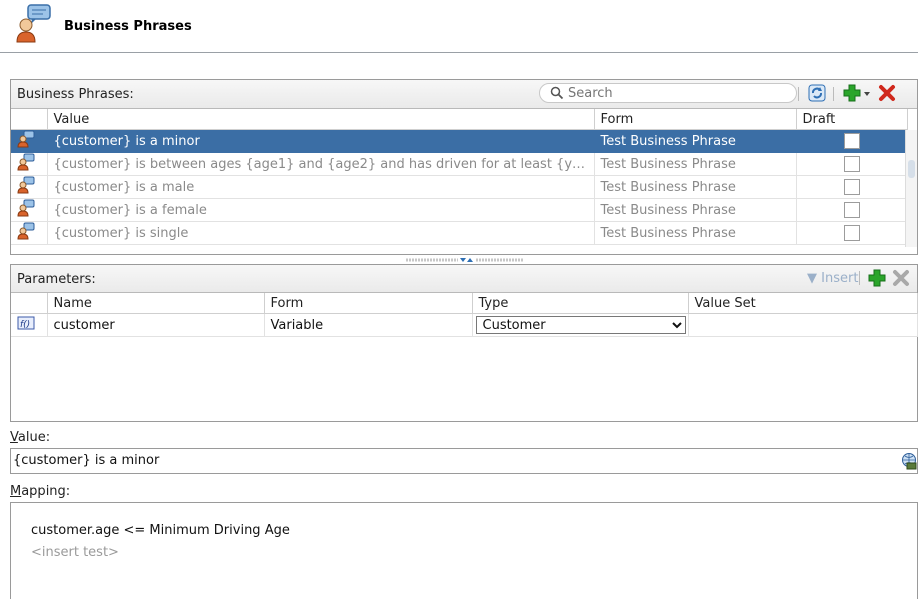  What do you see at coordinates (852, 119) in the screenshot?
I see `draft-column-header: Draft` at bounding box center [852, 119].